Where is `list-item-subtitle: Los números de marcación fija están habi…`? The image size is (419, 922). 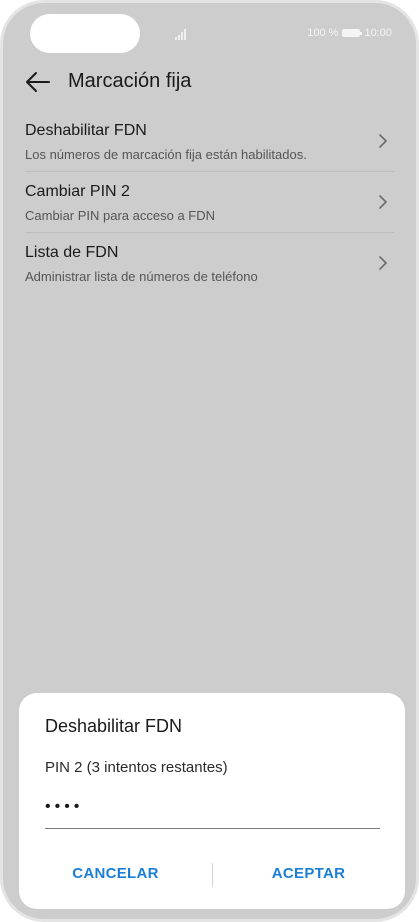
list-item-subtitle: Los números de marcación fija están habi… is located at coordinates (166, 154).